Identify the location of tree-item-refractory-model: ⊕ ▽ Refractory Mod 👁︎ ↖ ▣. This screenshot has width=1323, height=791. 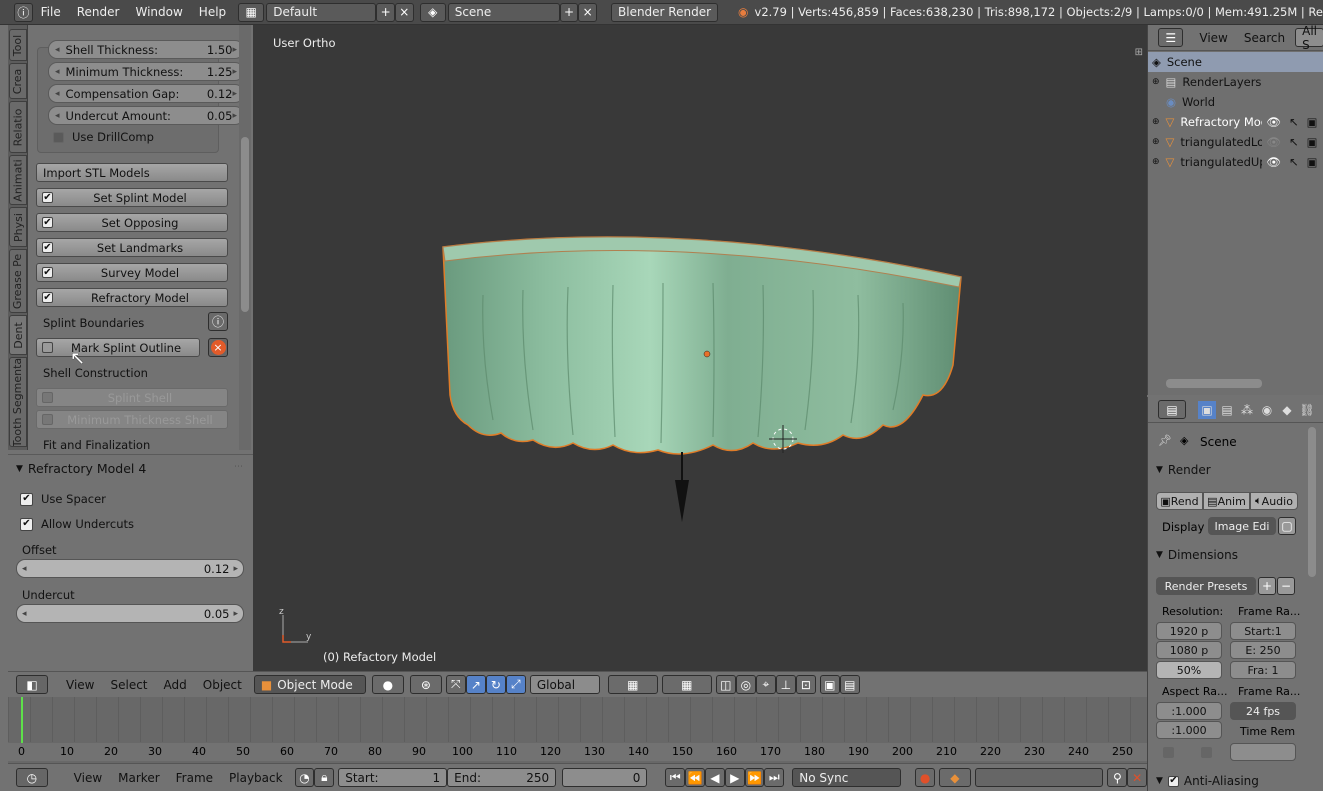
(1235, 122).